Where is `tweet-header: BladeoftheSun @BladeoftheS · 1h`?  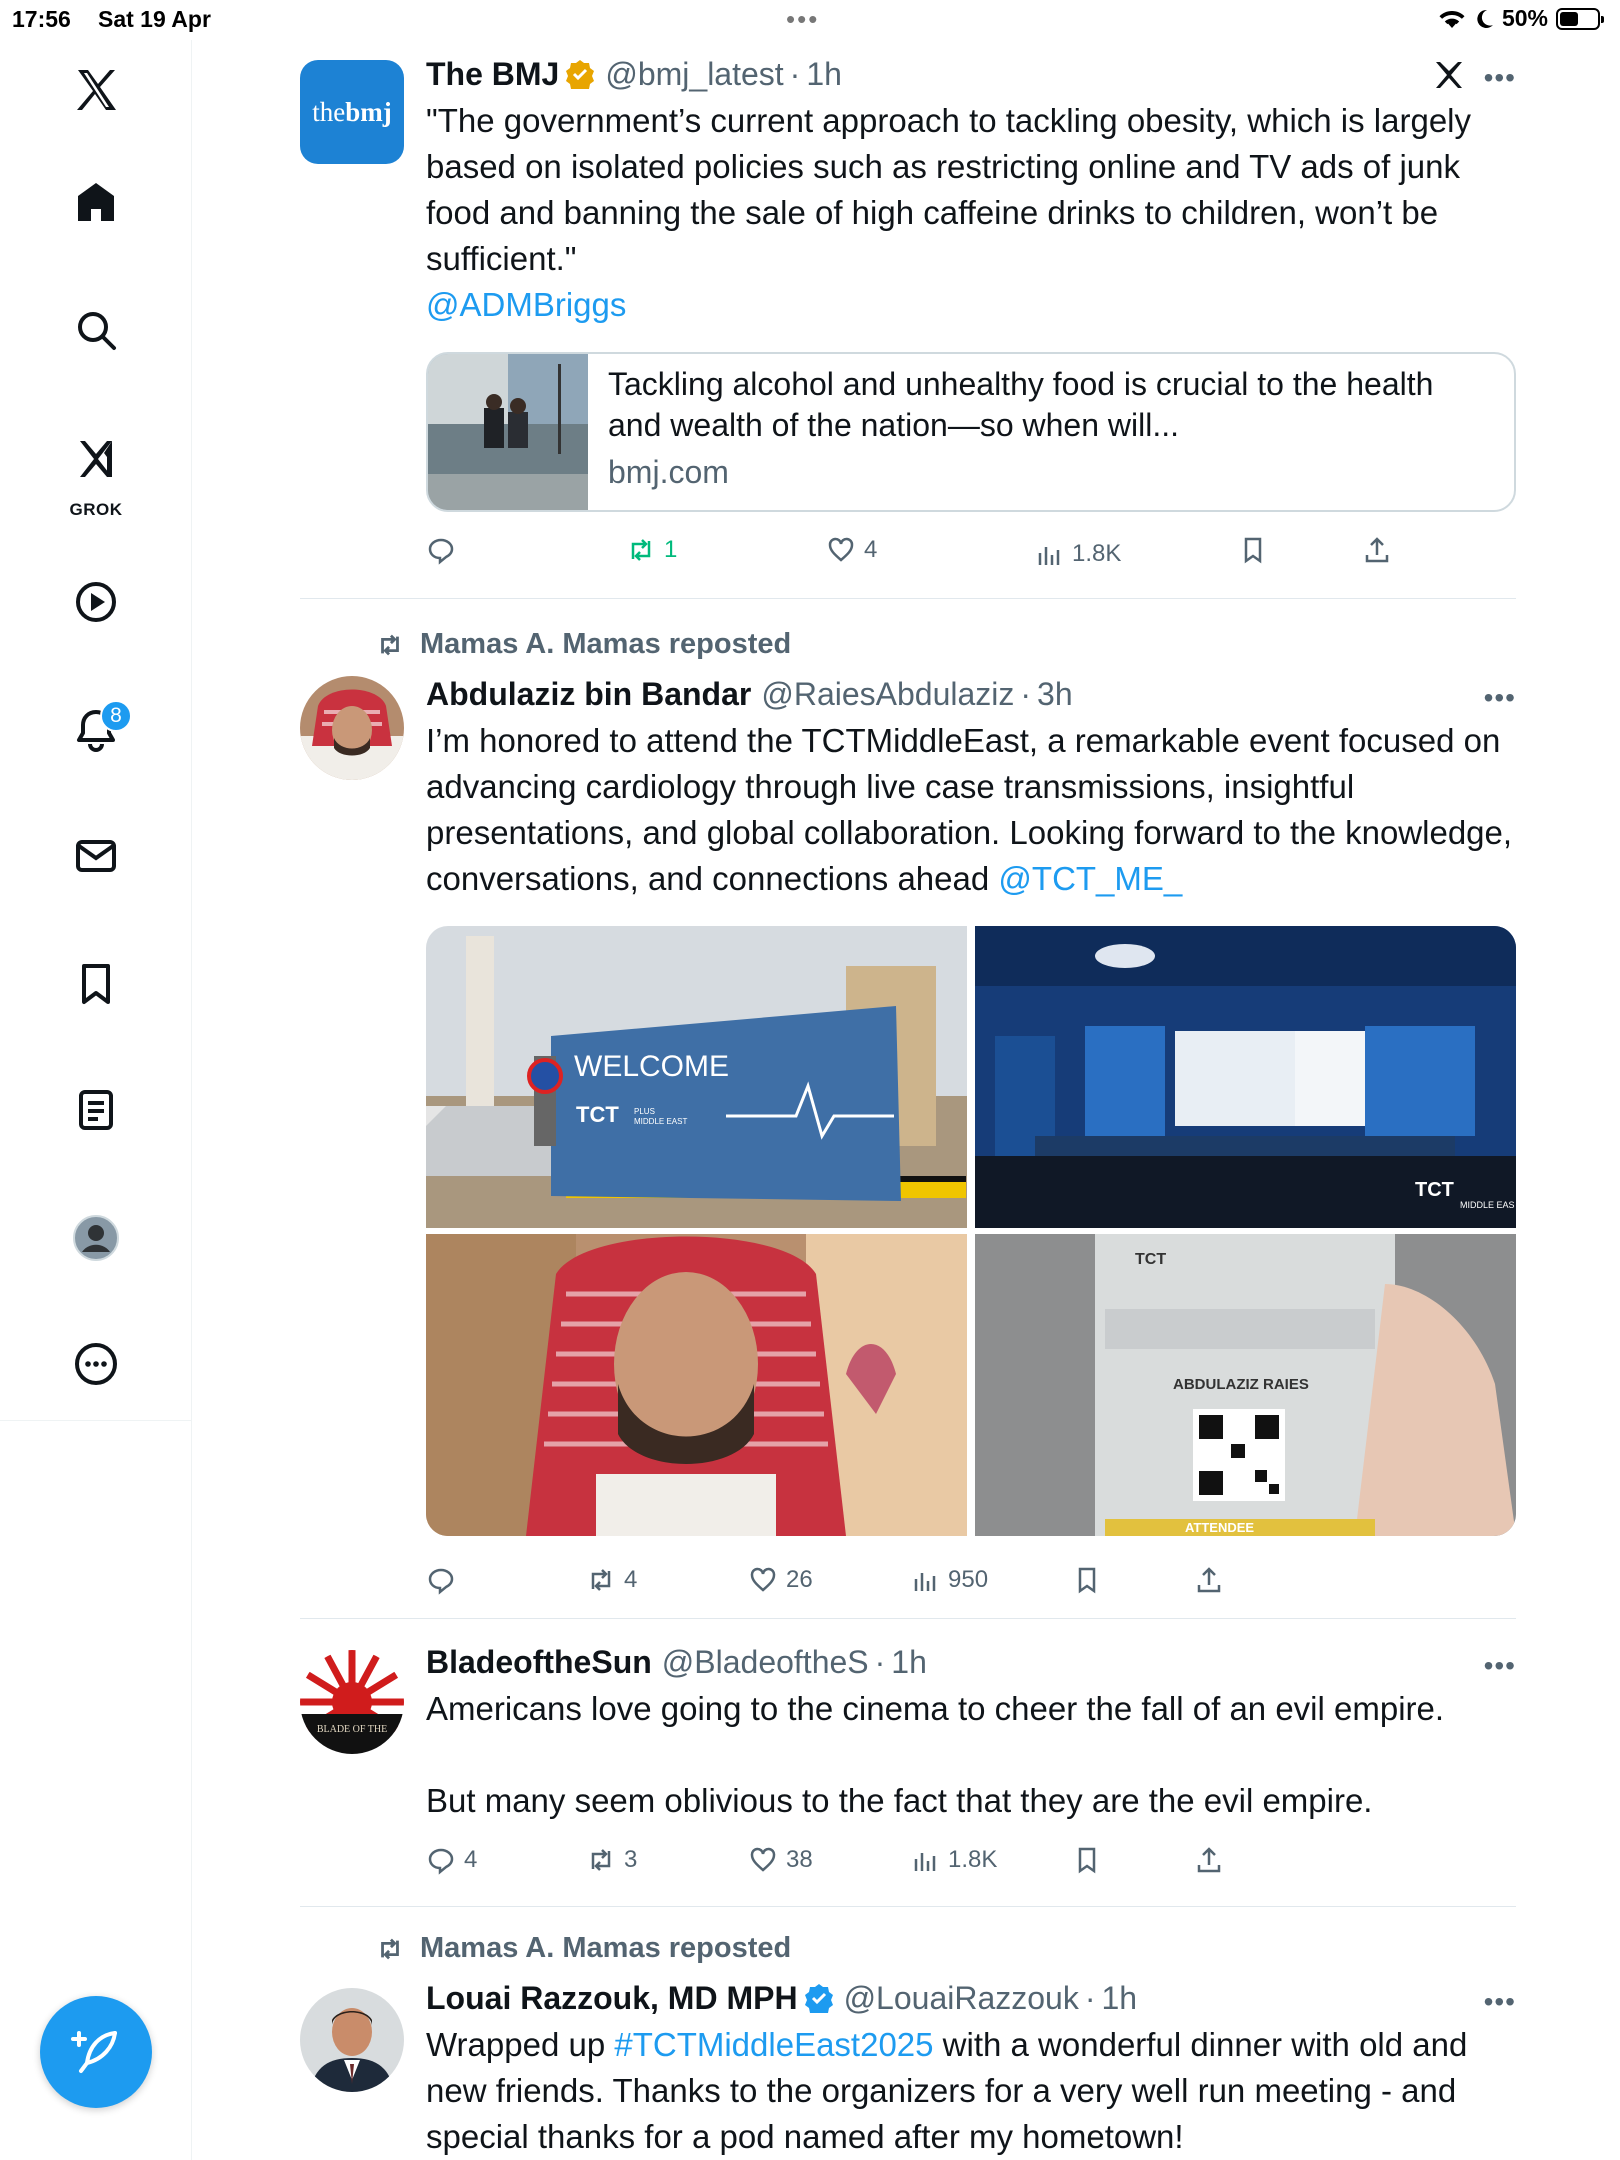
tweet-header: BladeoftheSun @BladeoftheS · 1h is located at coordinates (971, 1662).